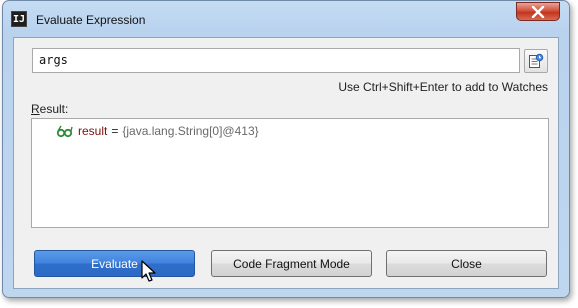  I want to click on expression-history-button, so click(536, 61).